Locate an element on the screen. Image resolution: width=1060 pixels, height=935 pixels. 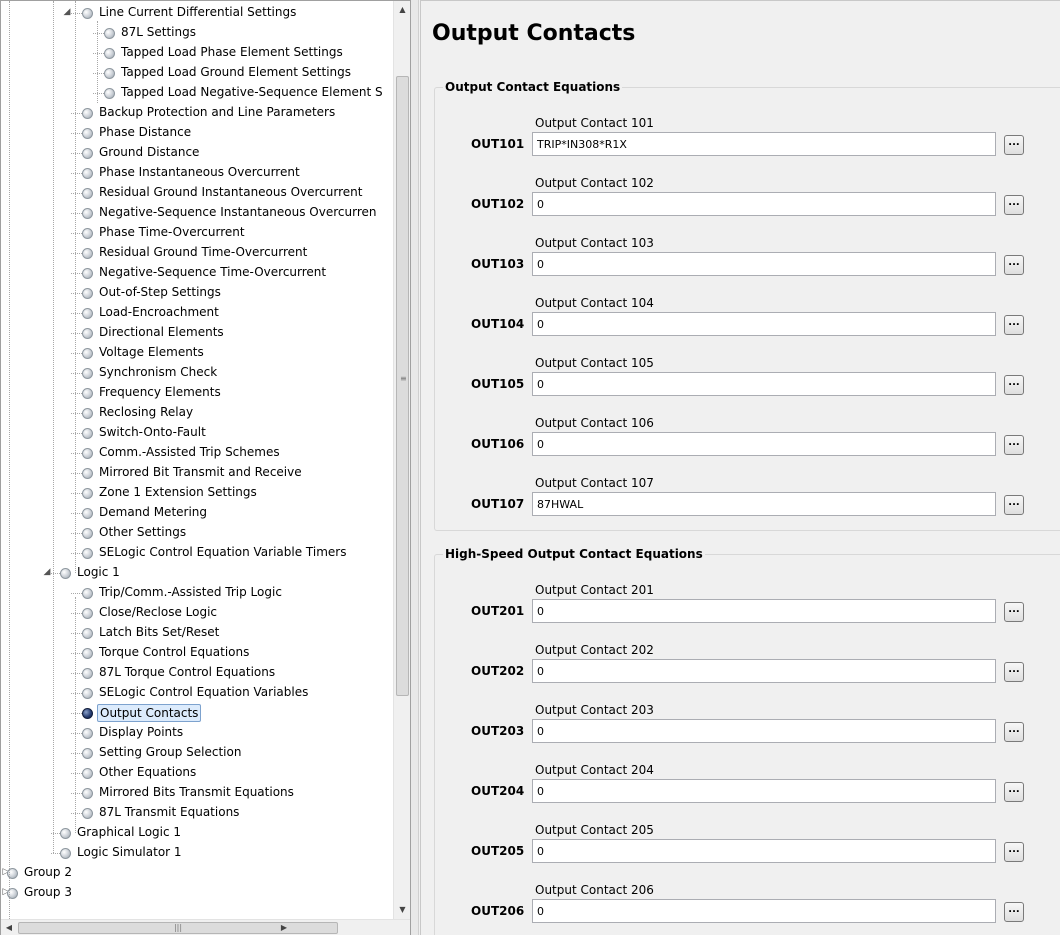
tree-item: Backup Protection and Line Parameters is located at coordinates (197, 113).